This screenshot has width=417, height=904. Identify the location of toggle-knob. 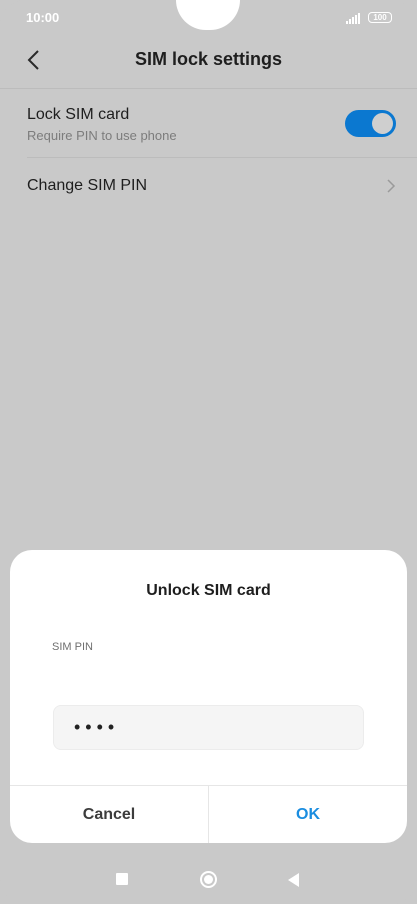
(382, 123).